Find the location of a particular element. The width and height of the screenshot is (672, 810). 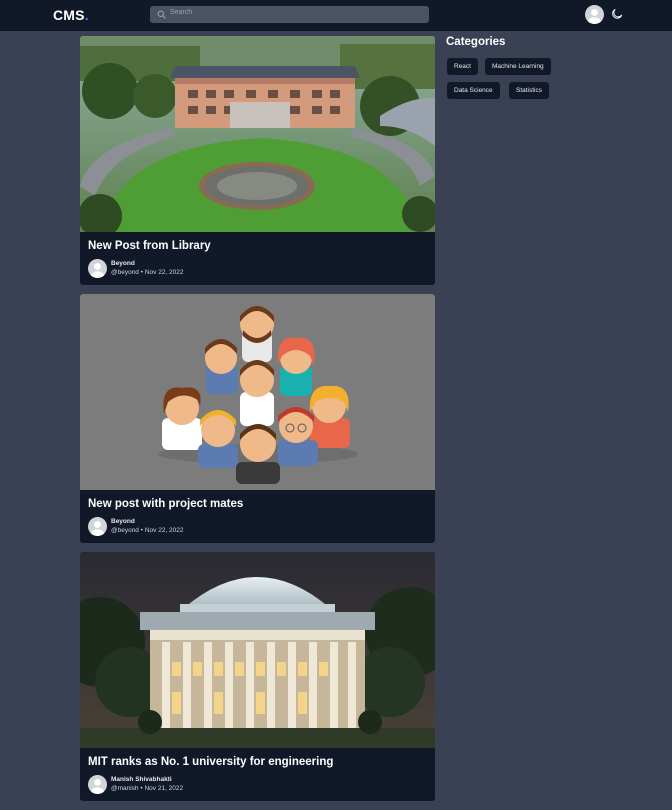

search-input: Search is located at coordinates (289, 14).